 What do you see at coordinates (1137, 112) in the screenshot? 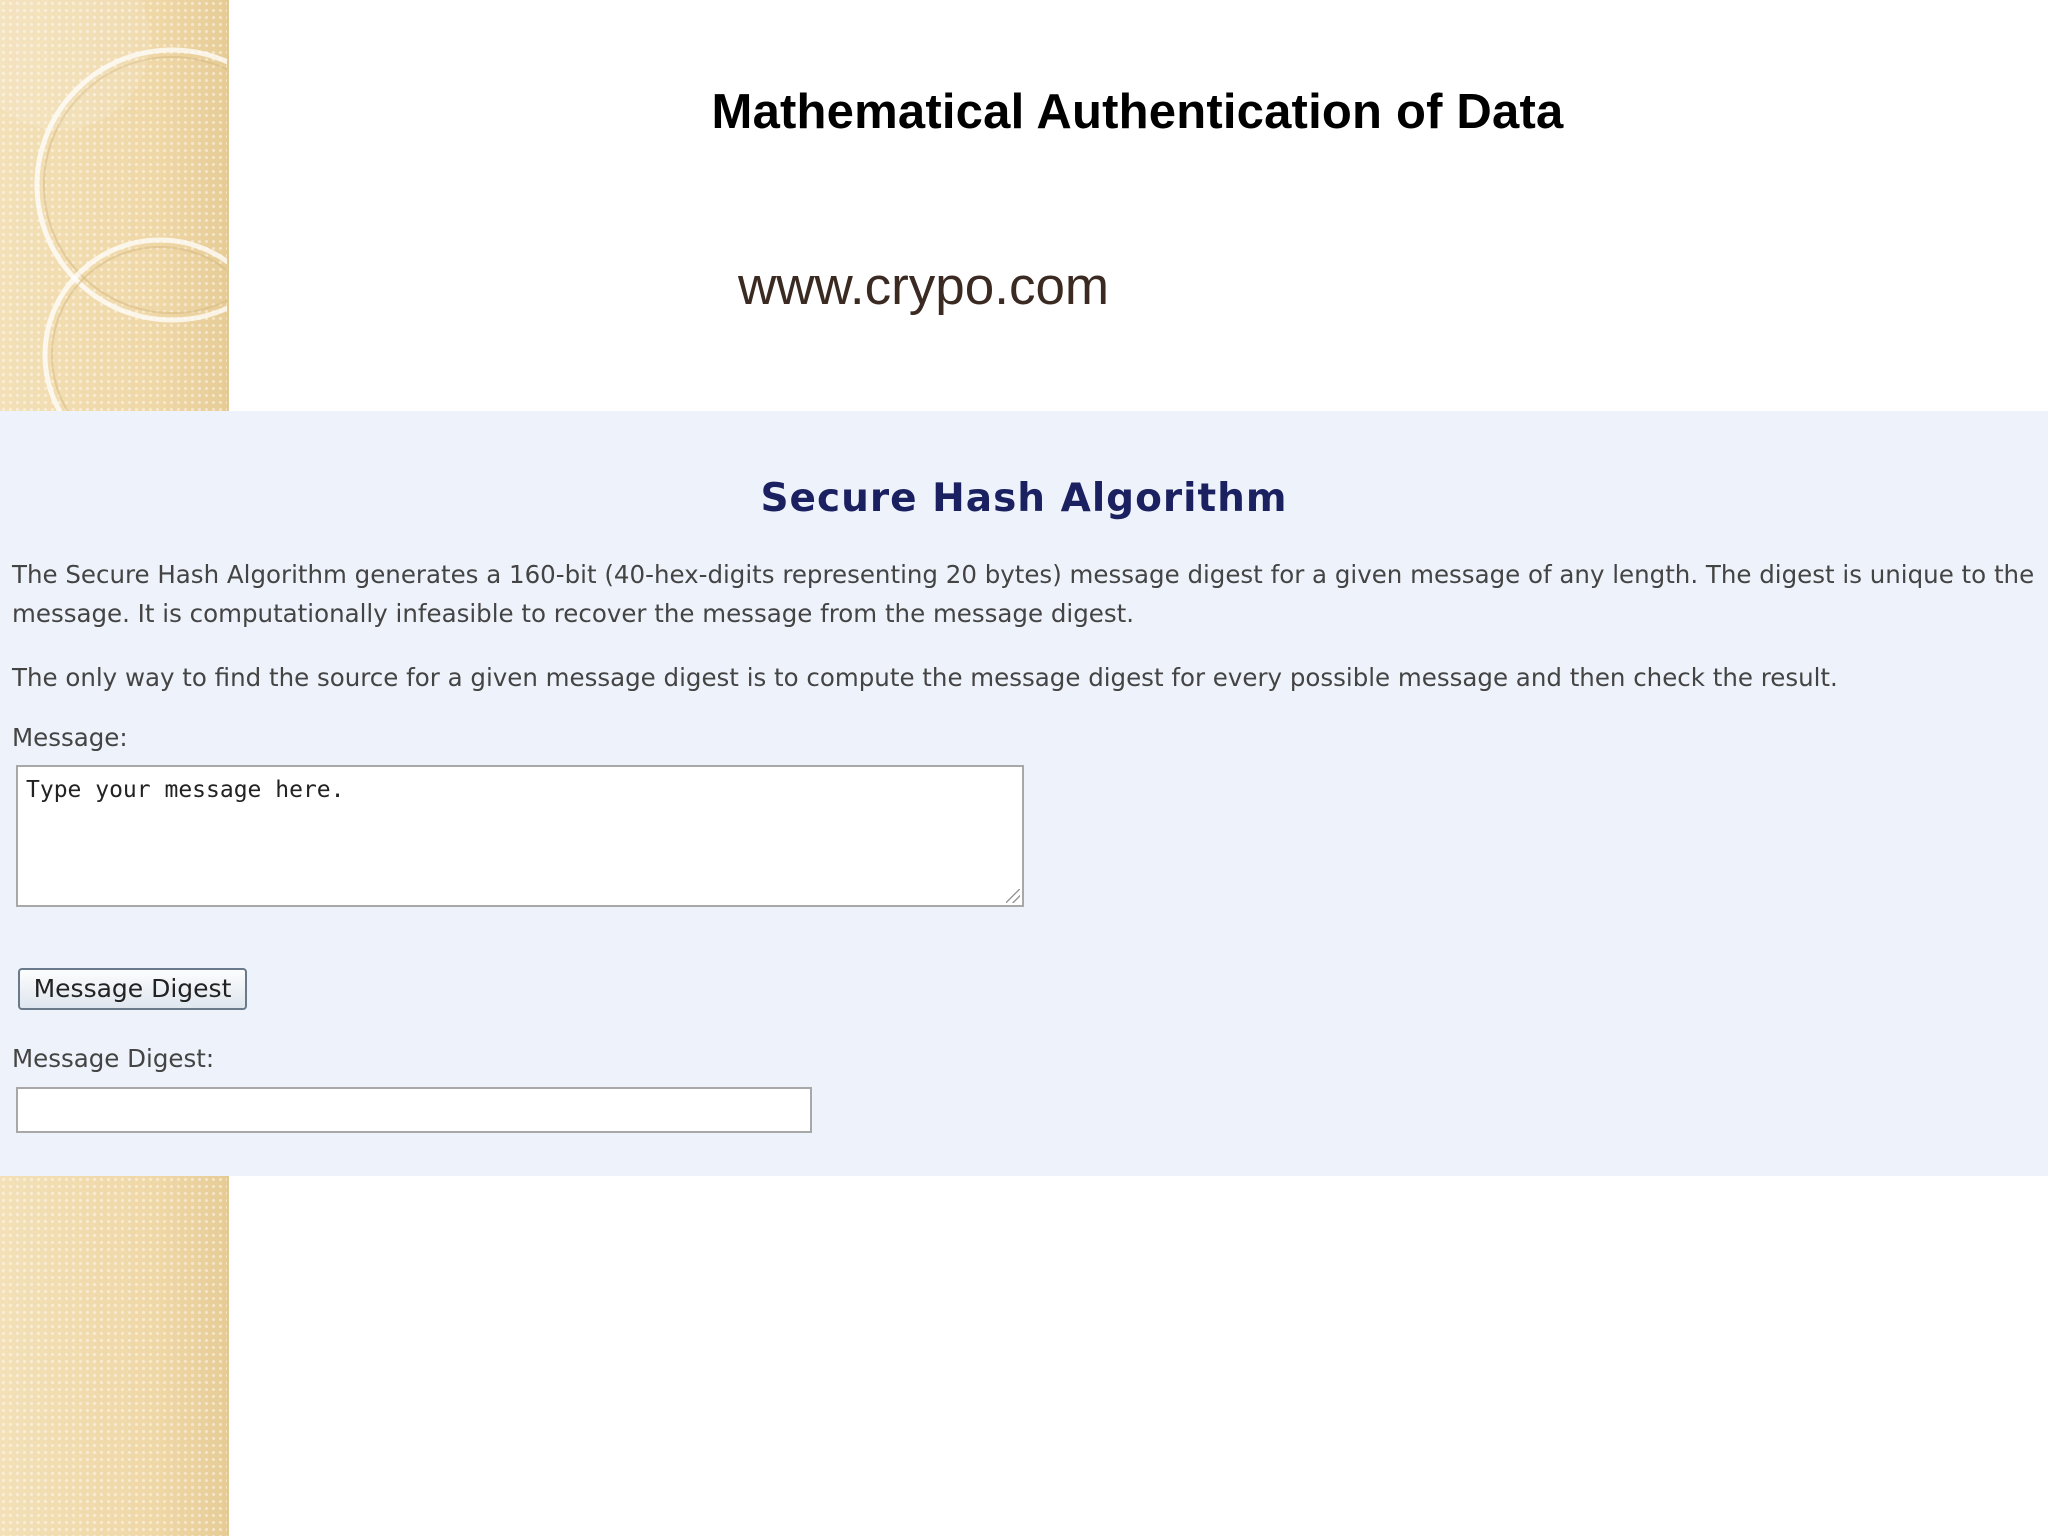
I see `slide-title: Mathematical Authentication of Data` at bounding box center [1137, 112].